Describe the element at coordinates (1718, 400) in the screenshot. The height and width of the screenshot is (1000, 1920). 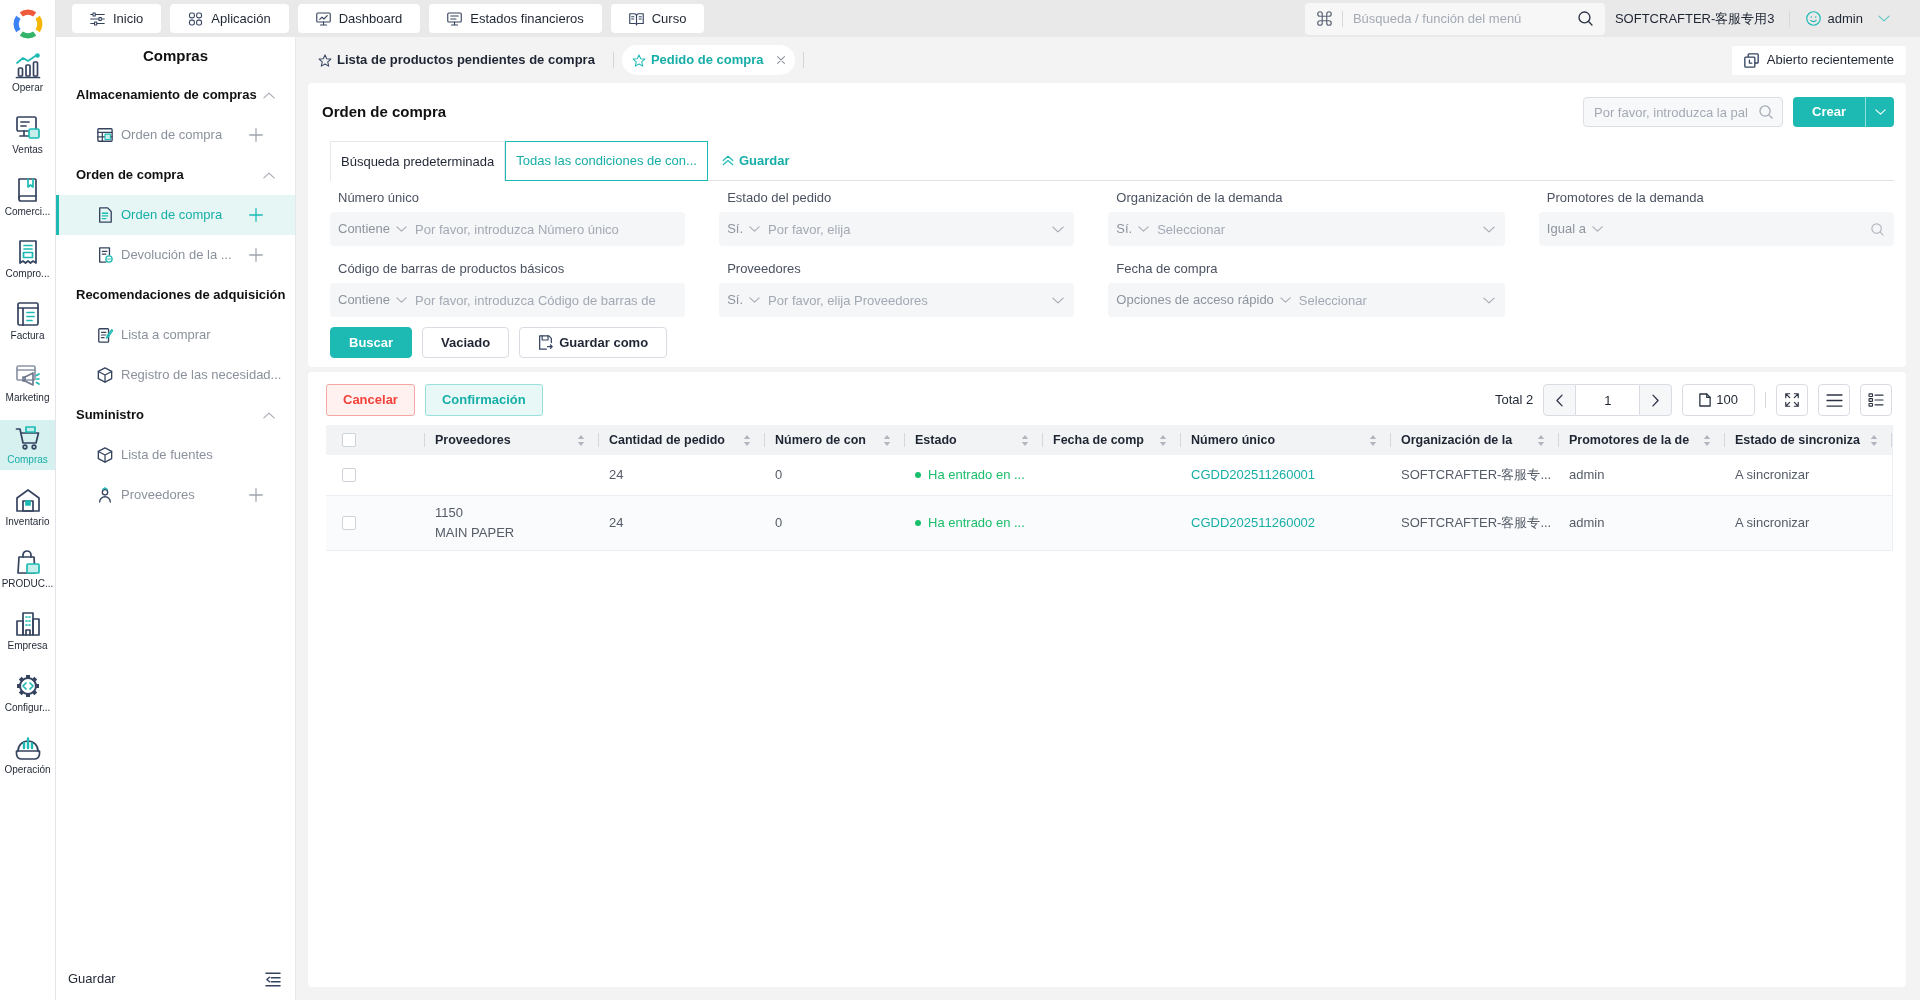
I see `page-size-button: 100` at that location.